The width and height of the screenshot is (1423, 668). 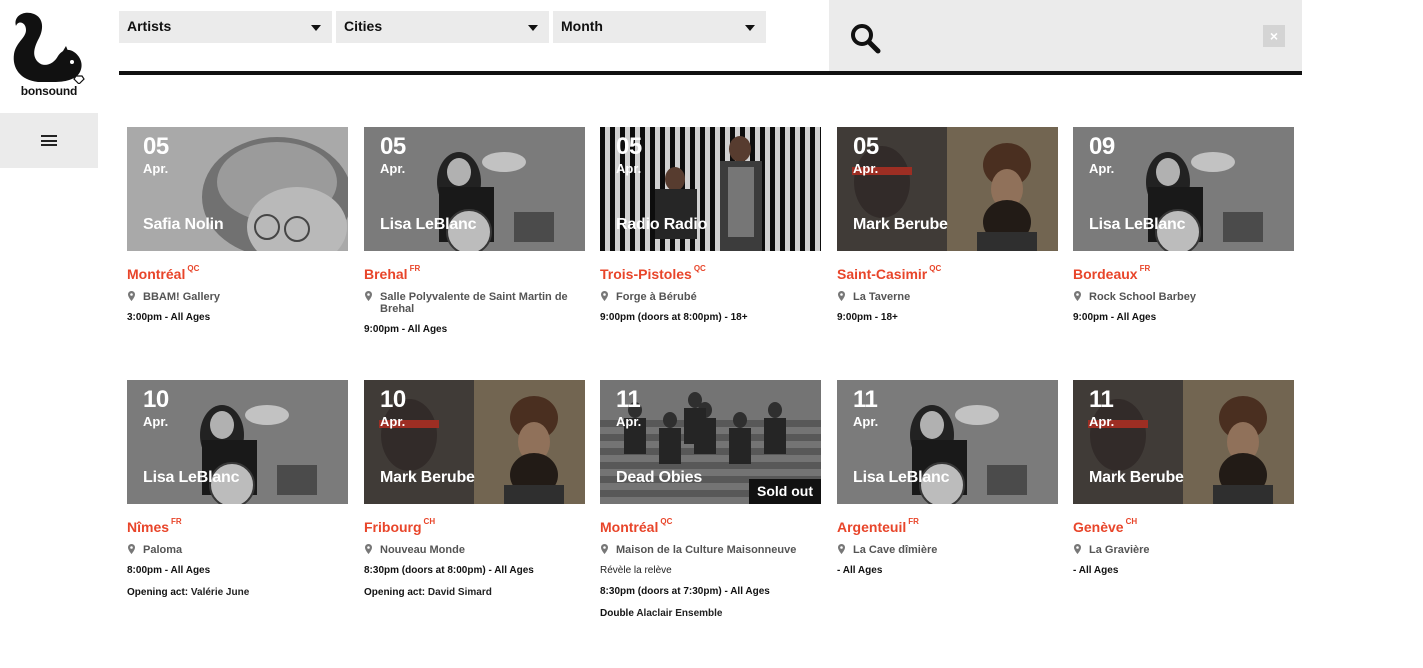 What do you see at coordinates (1183, 442) in the screenshot?
I see `event-thumbnail: 11 Apr. Mark Berube` at bounding box center [1183, 442].